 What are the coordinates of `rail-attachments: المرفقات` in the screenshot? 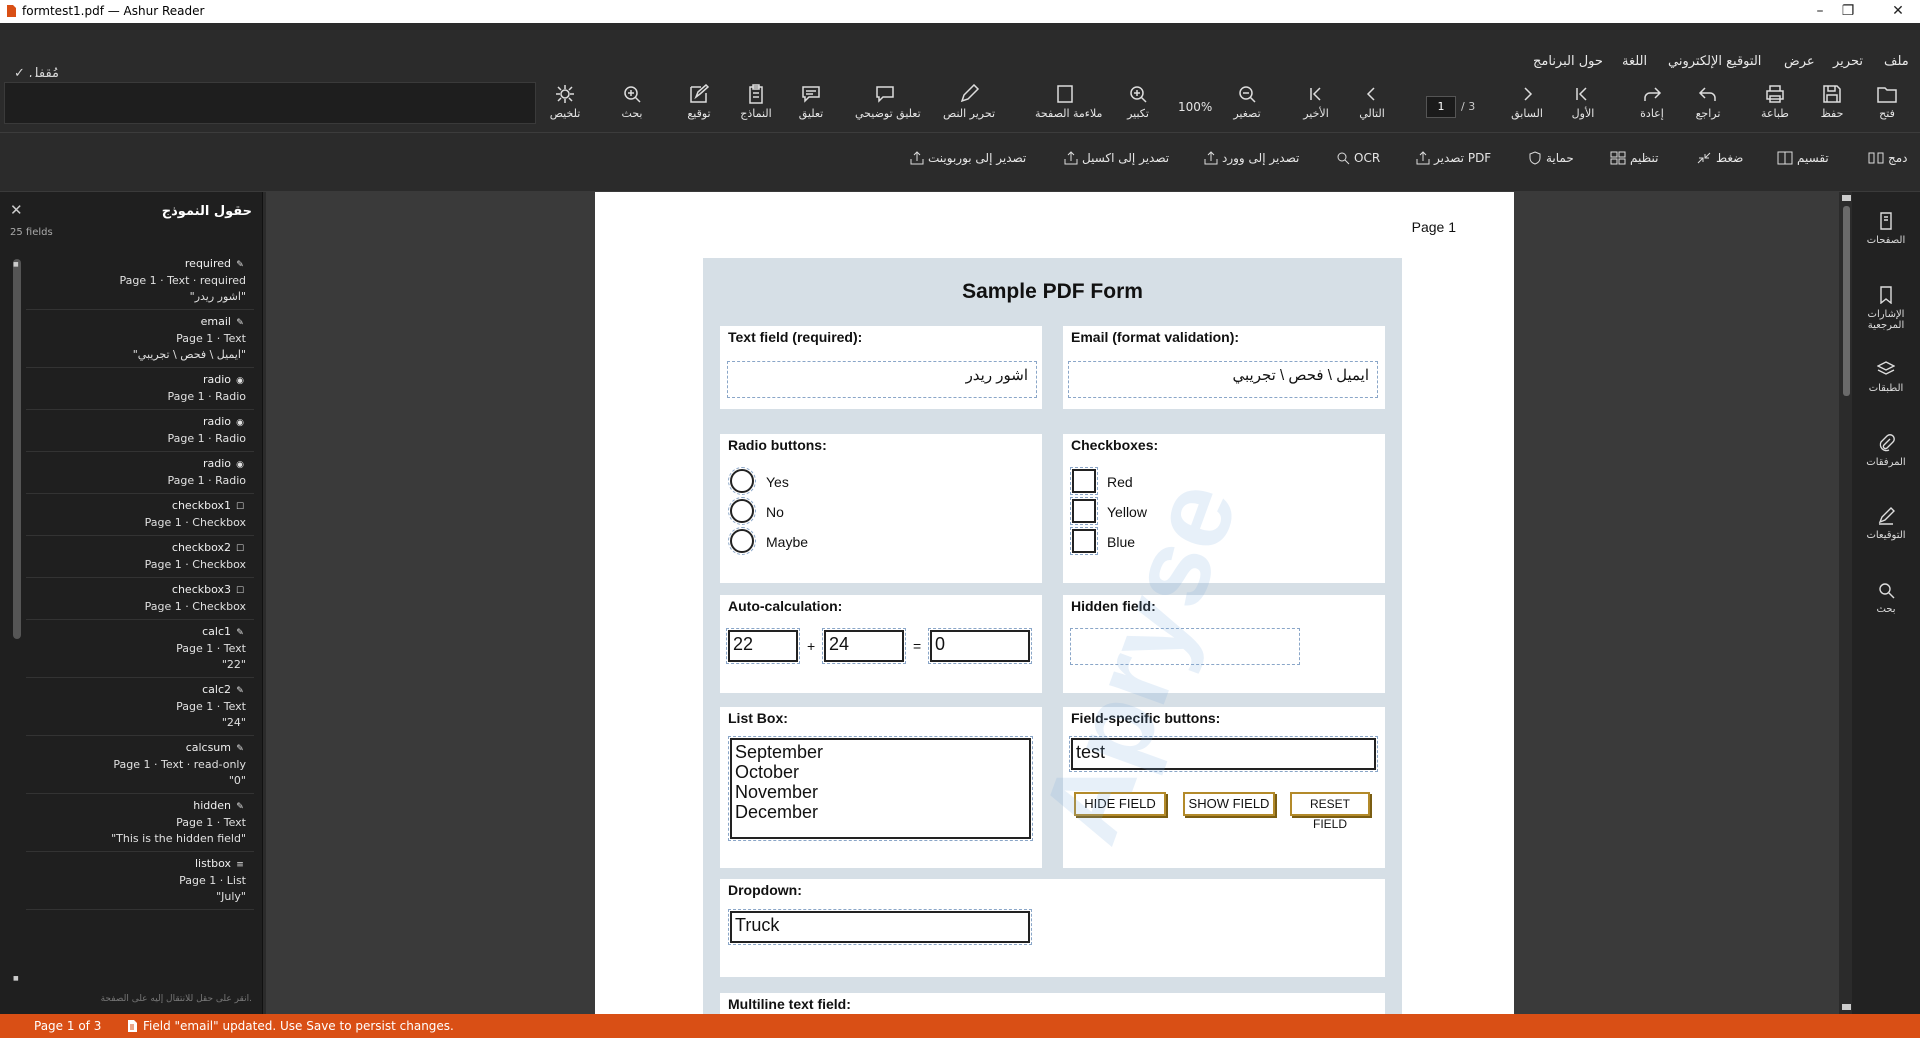 It's located at (1886, 451).